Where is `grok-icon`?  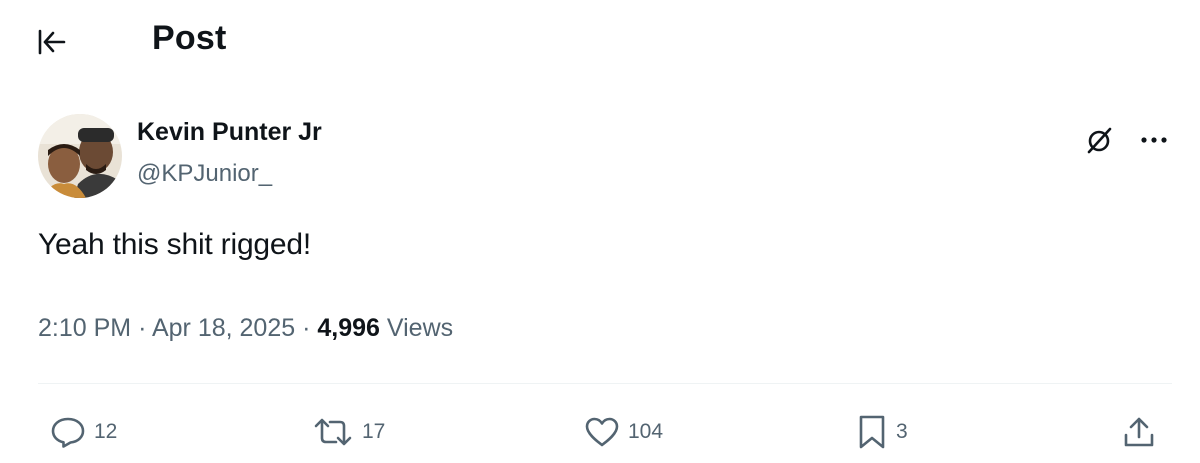 grok-icon is located at coordinates (1099, 140).